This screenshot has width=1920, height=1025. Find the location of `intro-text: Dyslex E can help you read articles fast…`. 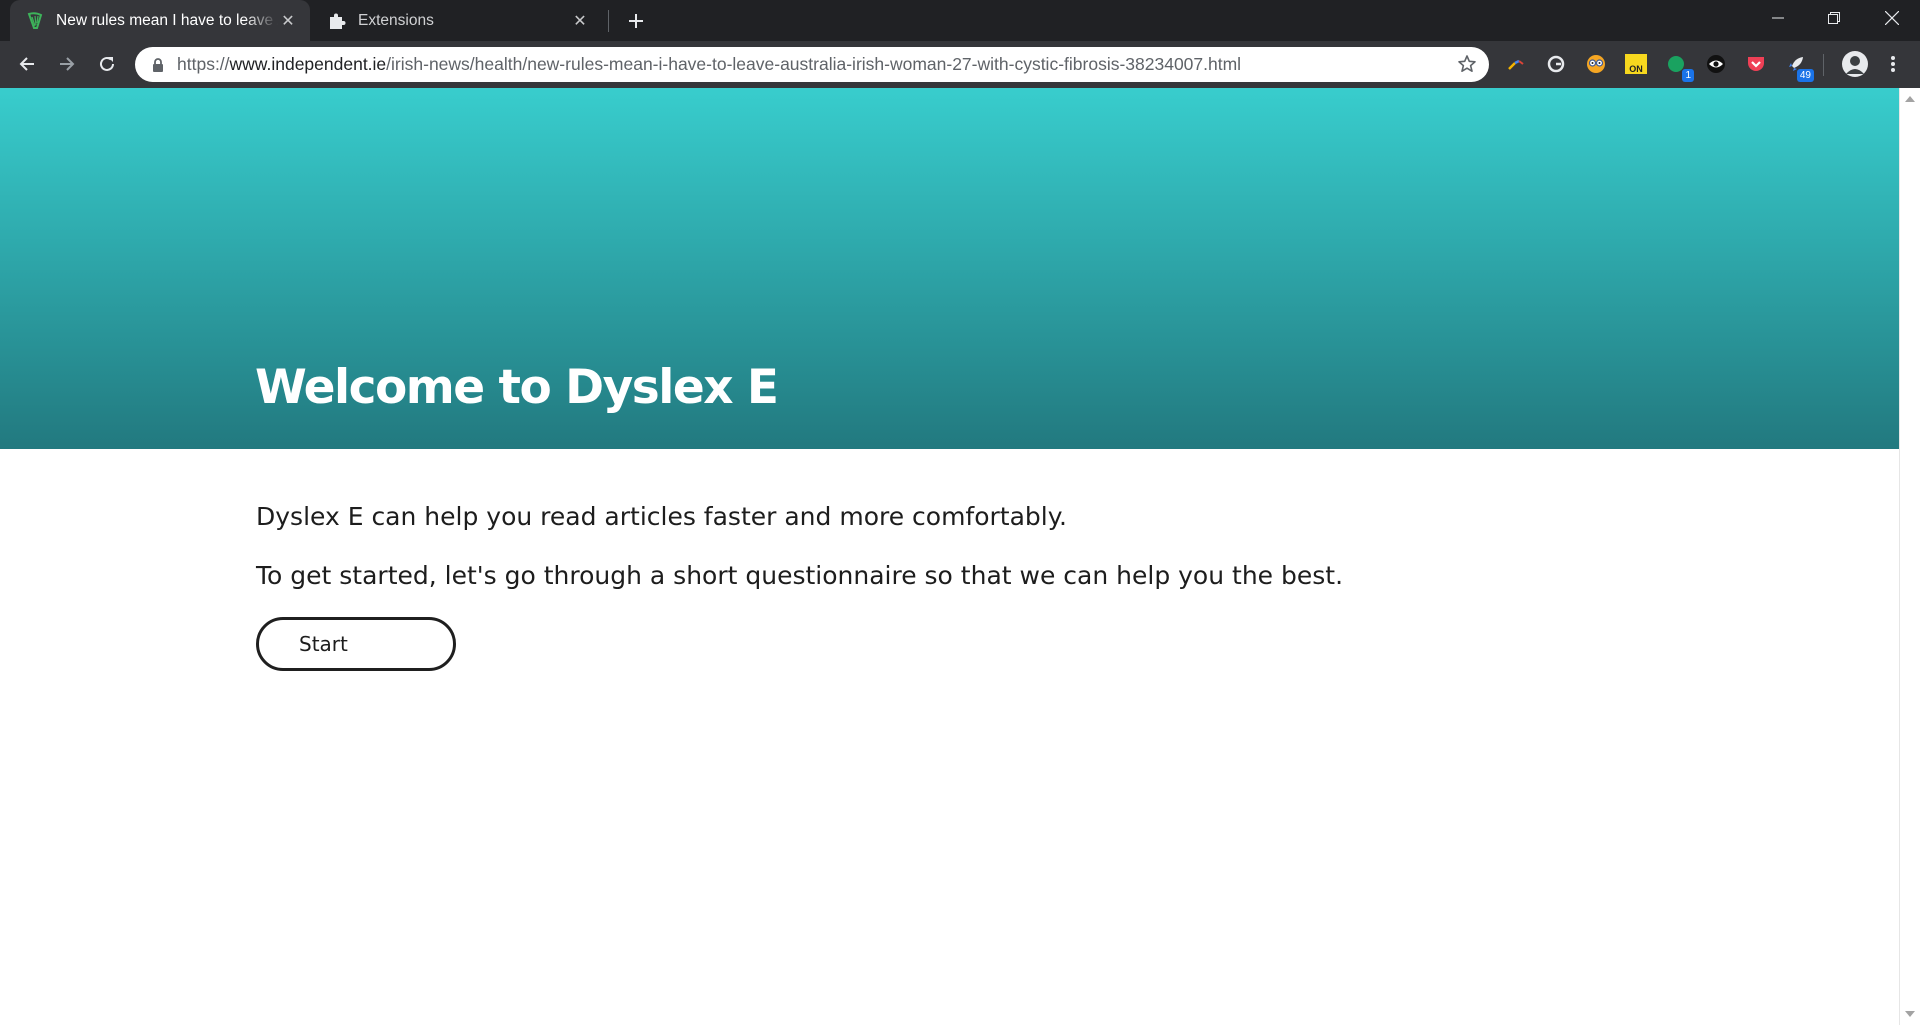

intro-text: Dyslex E can help you read articles fast… is located at coordinates (661, 516).